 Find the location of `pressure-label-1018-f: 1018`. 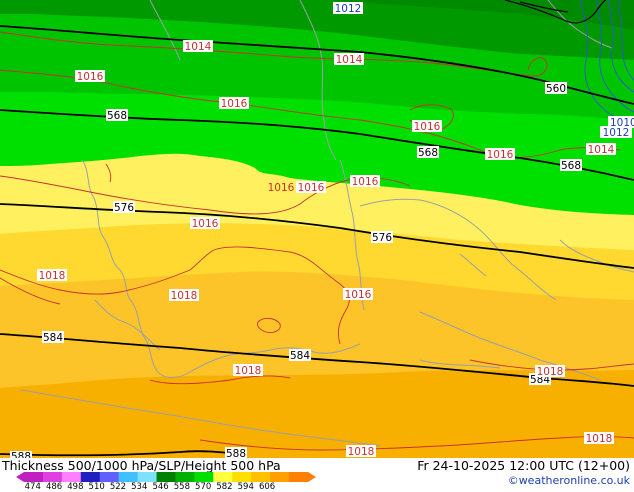

pressure-label-1018-f: 1018 is located at coordinates (599, 438).